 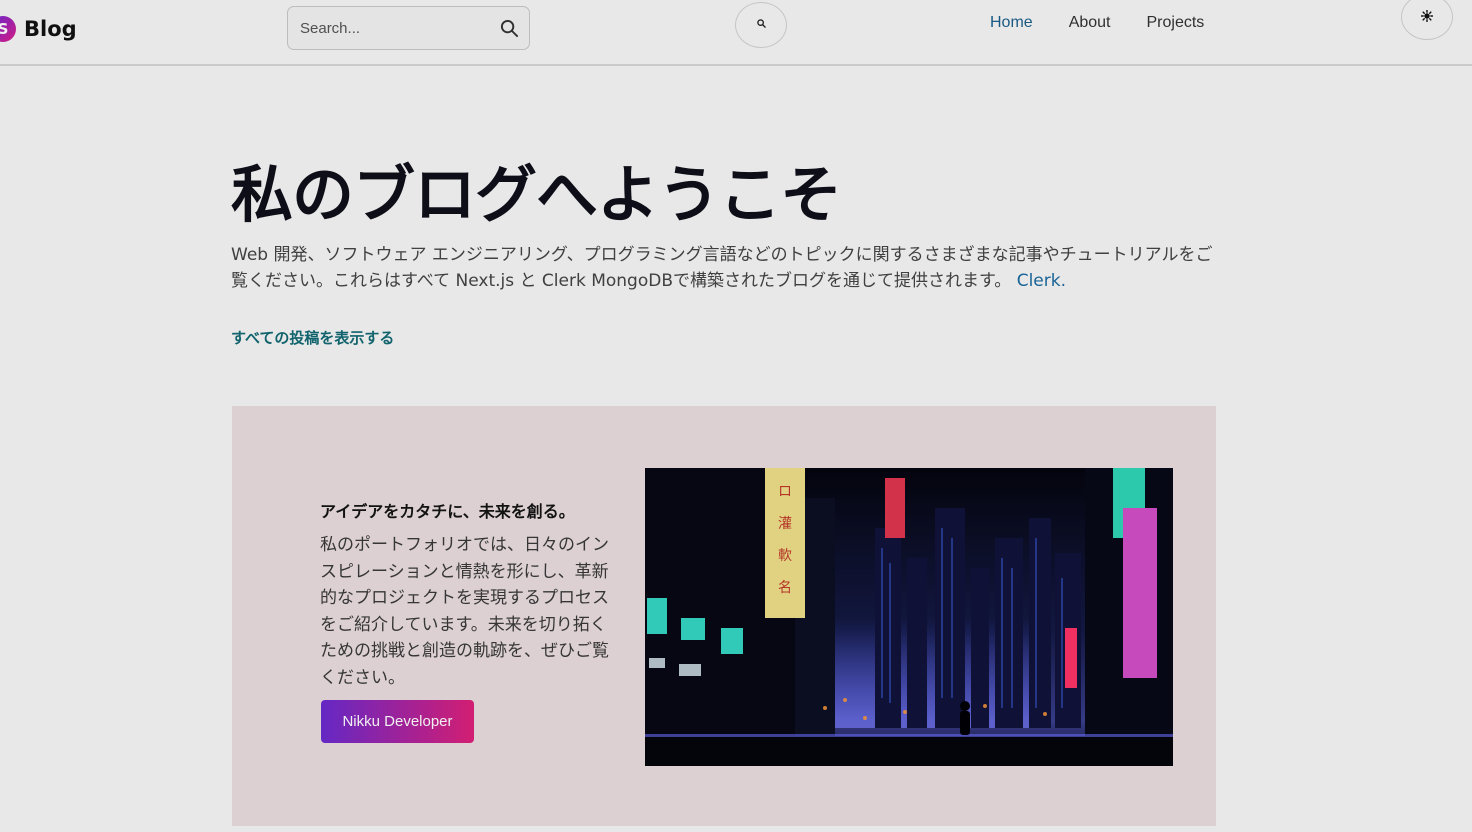 I want to click on theme-toggle-button, so click(x=1427, y=20).